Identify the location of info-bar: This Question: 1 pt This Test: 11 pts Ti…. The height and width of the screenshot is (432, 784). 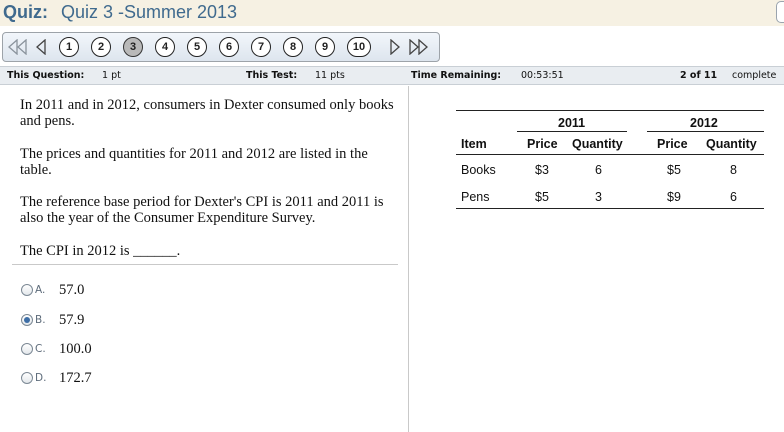
(392, 75).